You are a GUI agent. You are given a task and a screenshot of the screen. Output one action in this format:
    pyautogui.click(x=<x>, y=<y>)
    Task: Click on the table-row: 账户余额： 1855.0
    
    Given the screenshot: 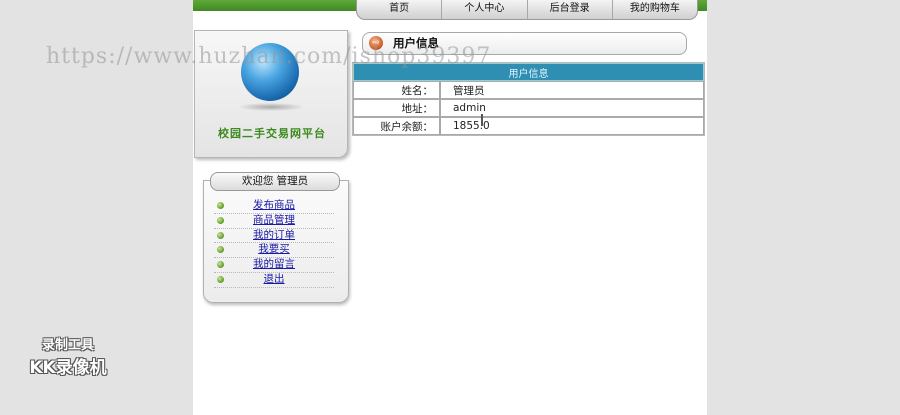 What is the action you would take?
    pyautogui.click(x=528, y=126)
    